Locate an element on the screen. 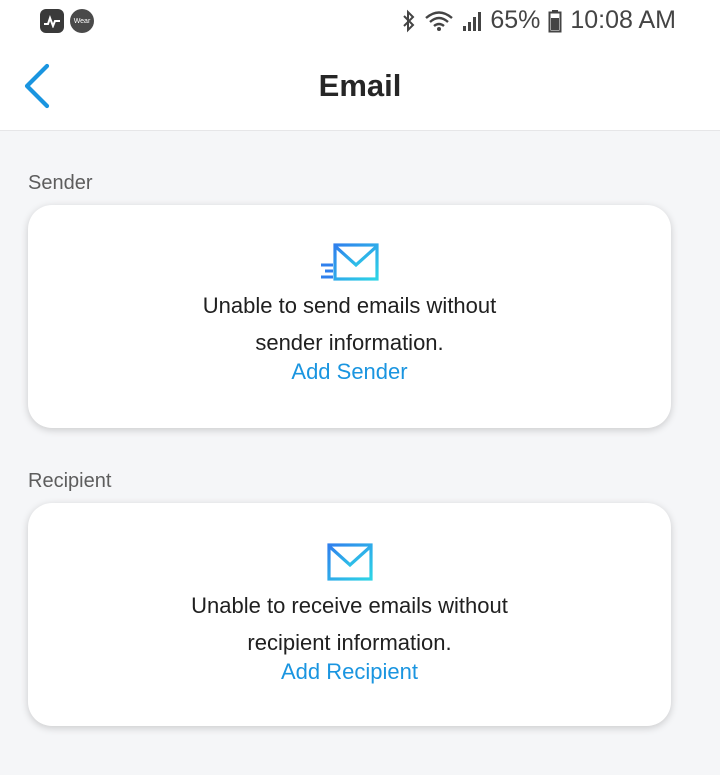  email-icon is located at coordinates (349, 562).